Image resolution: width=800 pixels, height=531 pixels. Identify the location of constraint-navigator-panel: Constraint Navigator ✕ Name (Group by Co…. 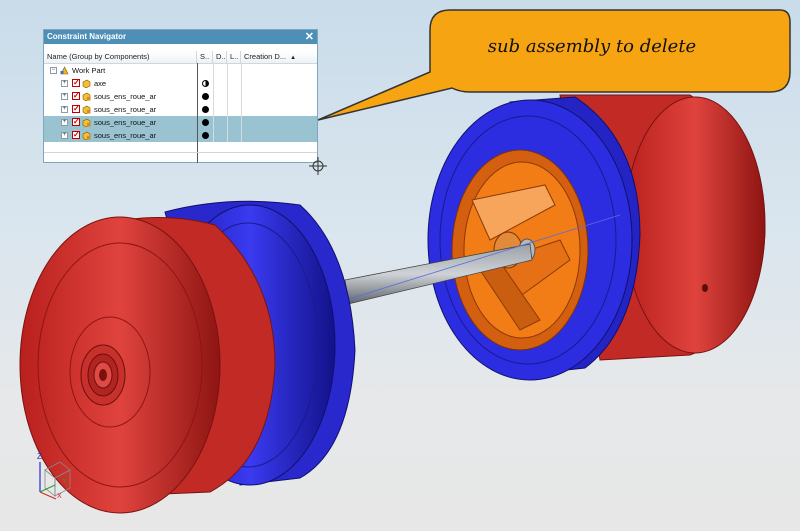
(180, 96).